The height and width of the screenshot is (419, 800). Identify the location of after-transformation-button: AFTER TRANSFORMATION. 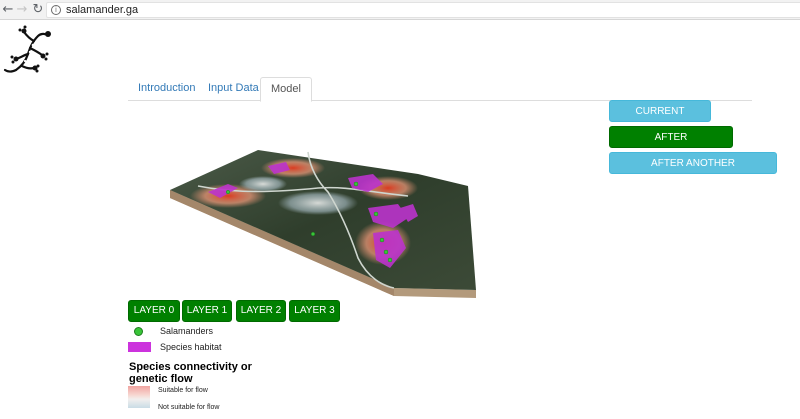
(671, 145).